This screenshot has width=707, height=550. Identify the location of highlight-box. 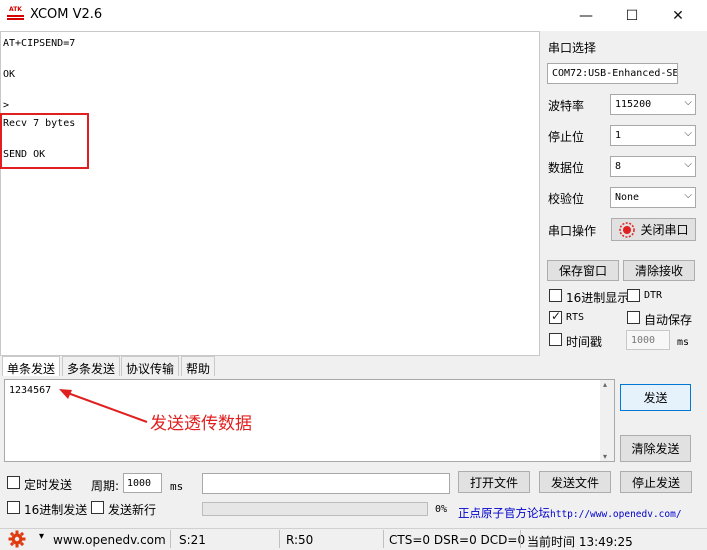
(44, 141).